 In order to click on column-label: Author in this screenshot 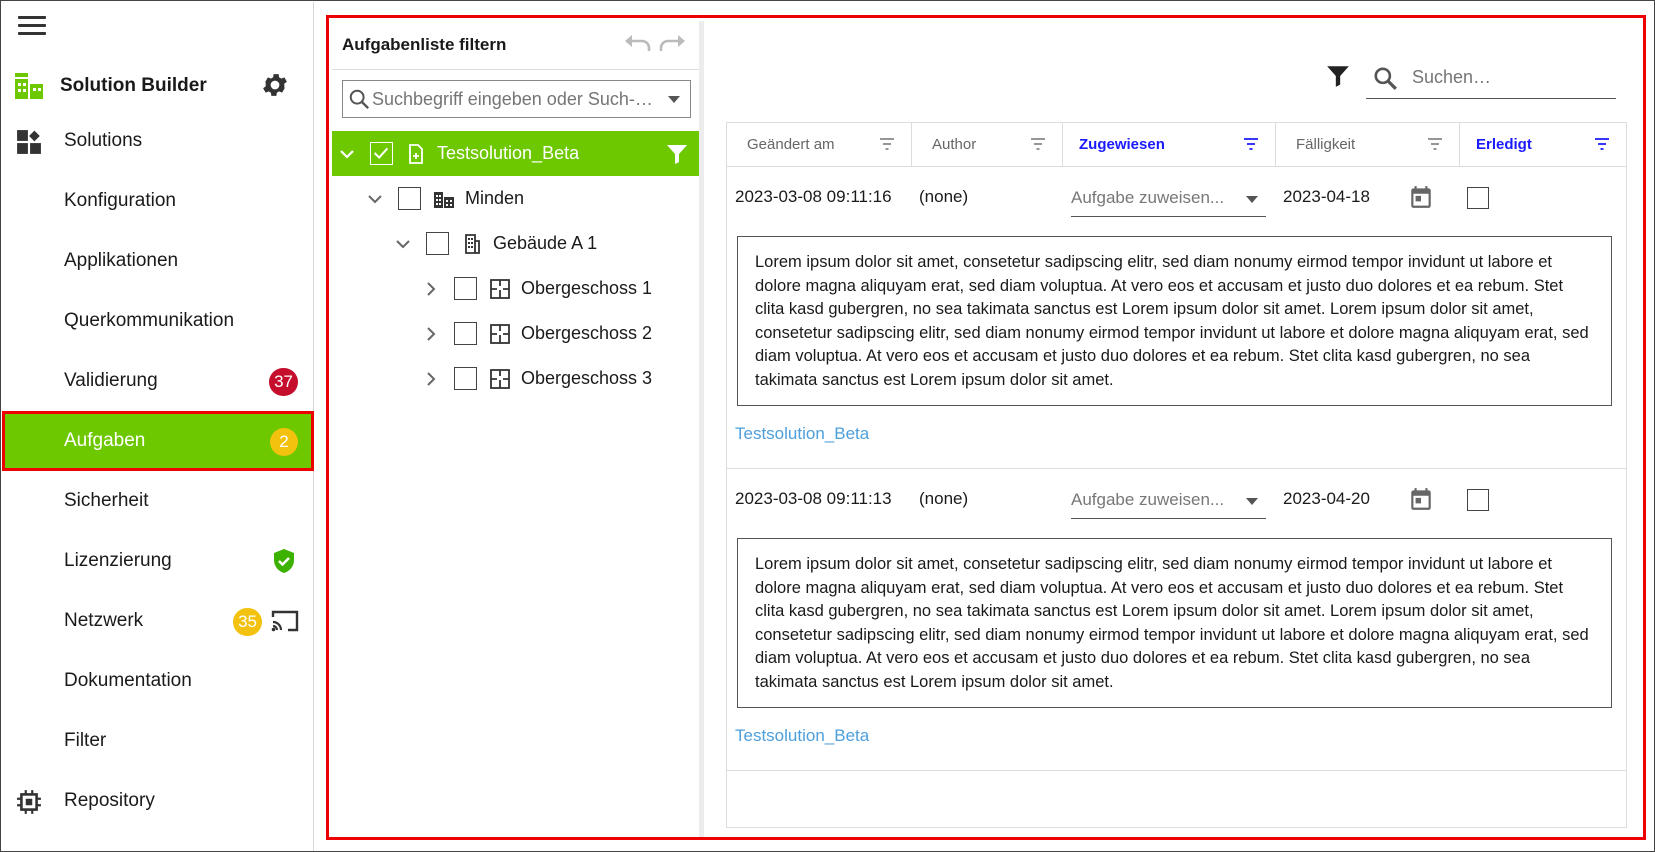, I will do `click(954, 144)`.